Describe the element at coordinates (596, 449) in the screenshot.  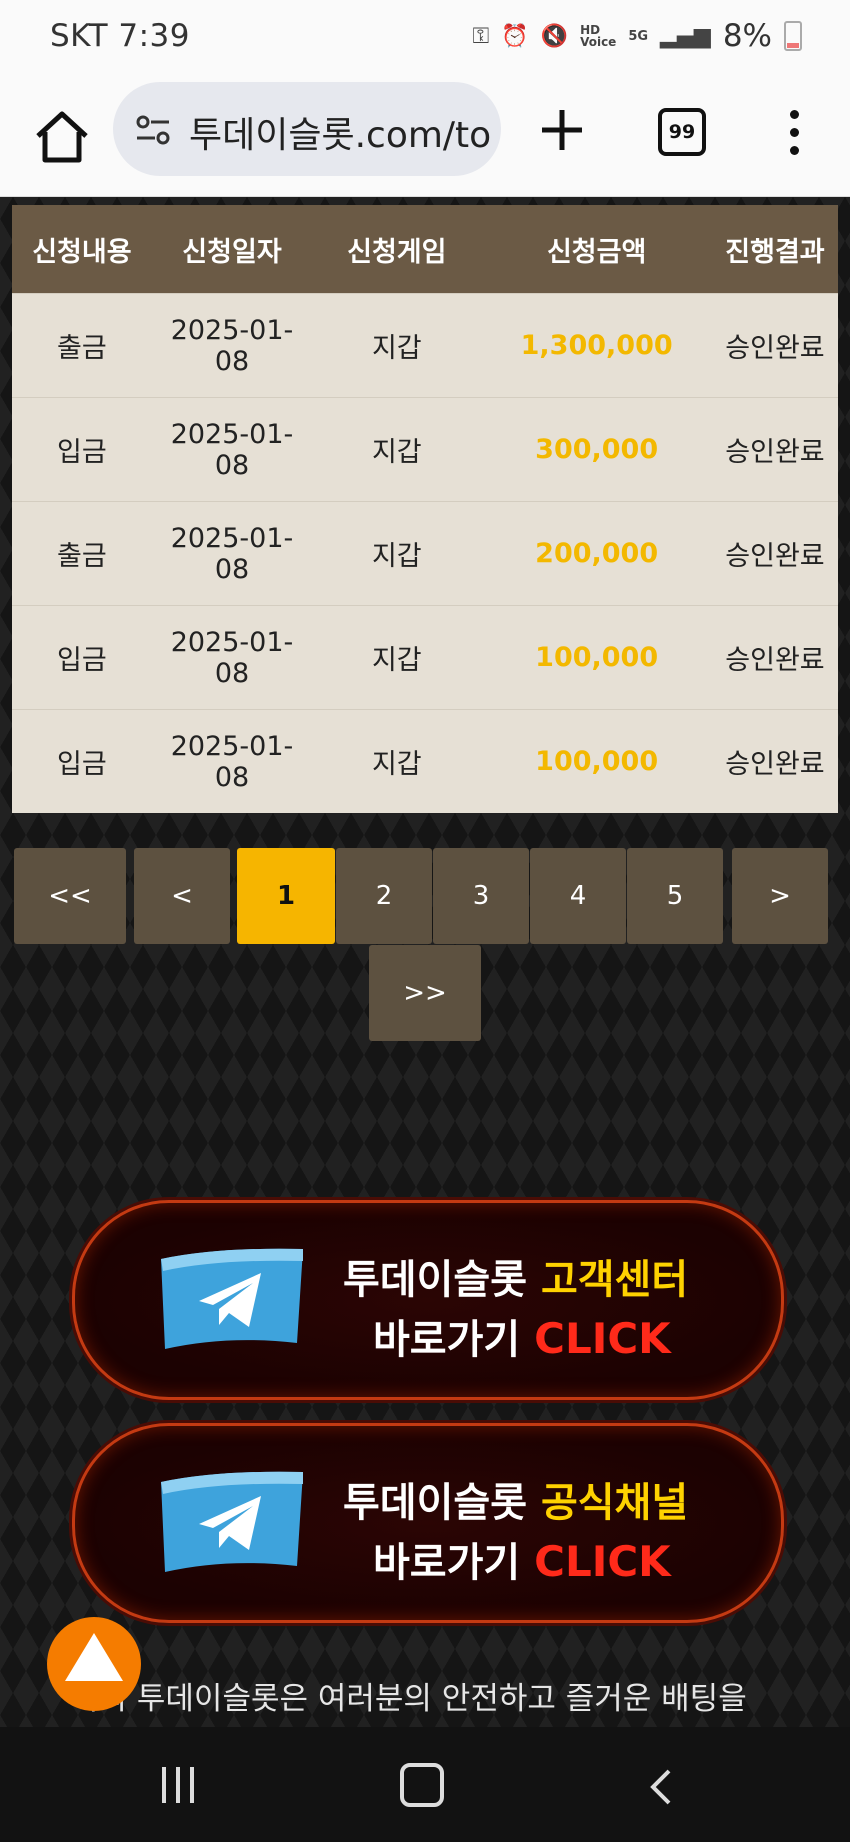
I see `cell-amount: 300,000` at that location.